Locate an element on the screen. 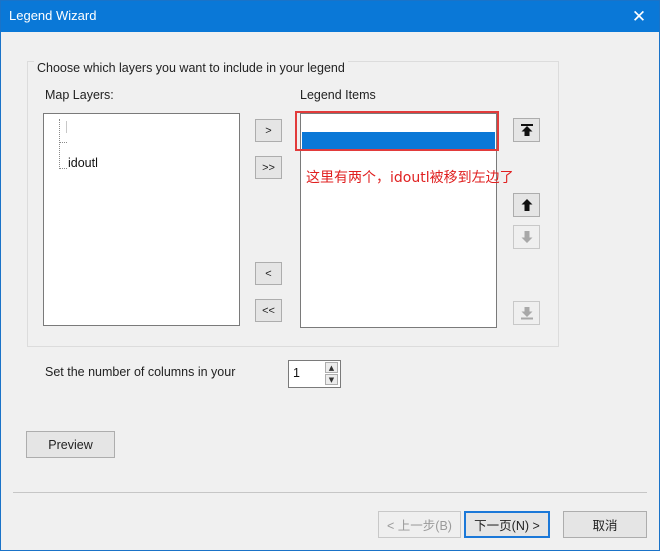 Image resolution: width=660 pixels, height=551 pixels. cancel-button: 取消 is located at coordinates (605, 524).